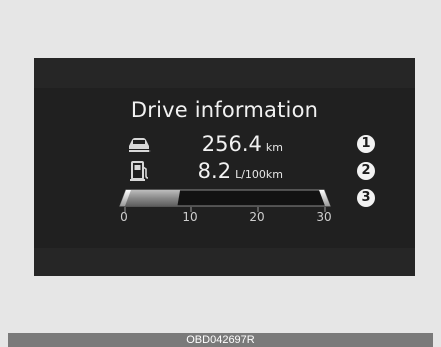 The width and height of the screenshot is (441, 347). Describe the element at coordinates (139, 144) in the screenshot. I see `car-distance-icon` at that location.